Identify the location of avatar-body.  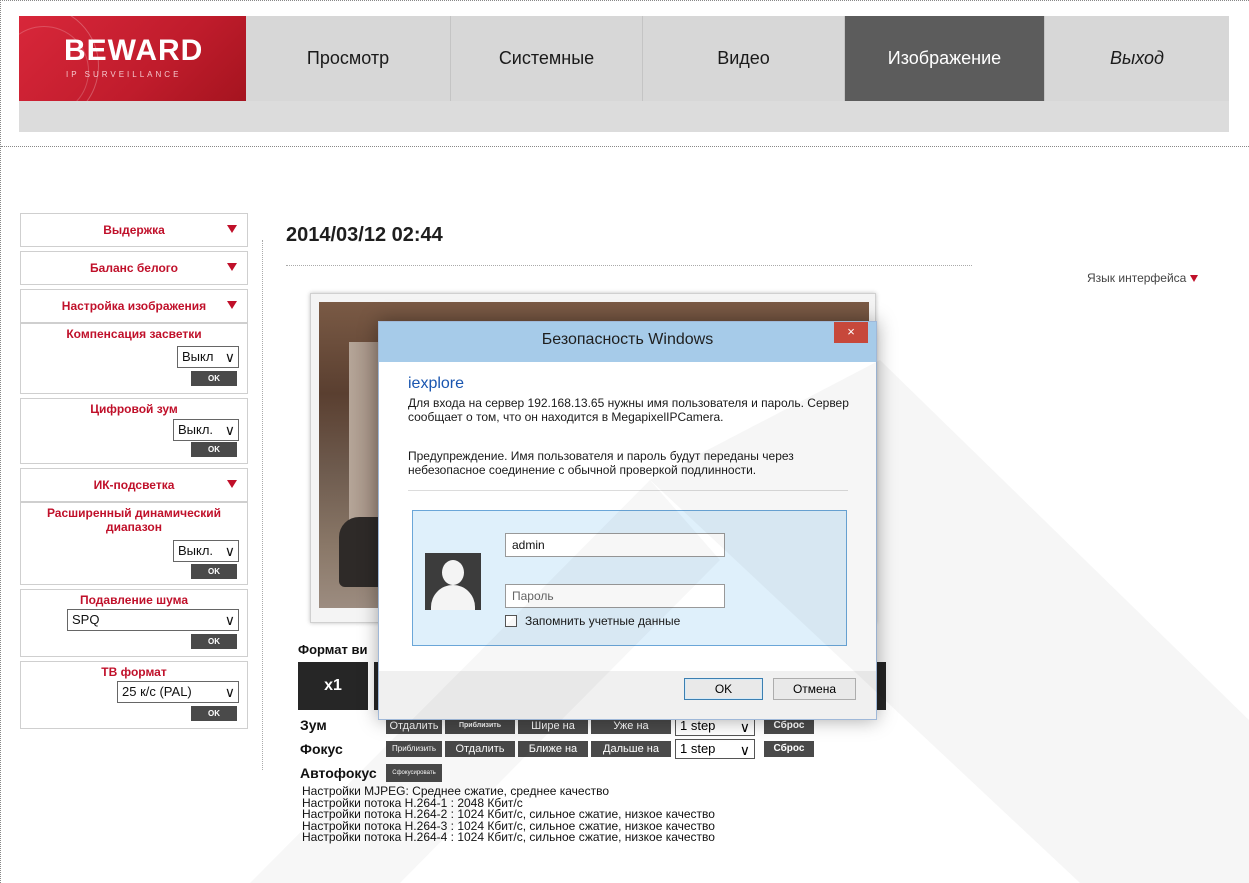
(453, 597).